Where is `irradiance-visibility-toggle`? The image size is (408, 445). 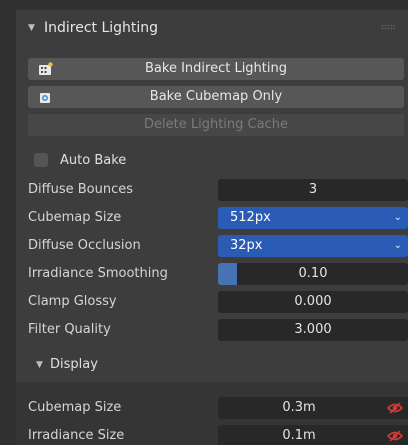 irradiance-visibility-toggle is located at coordinates (394, 435).